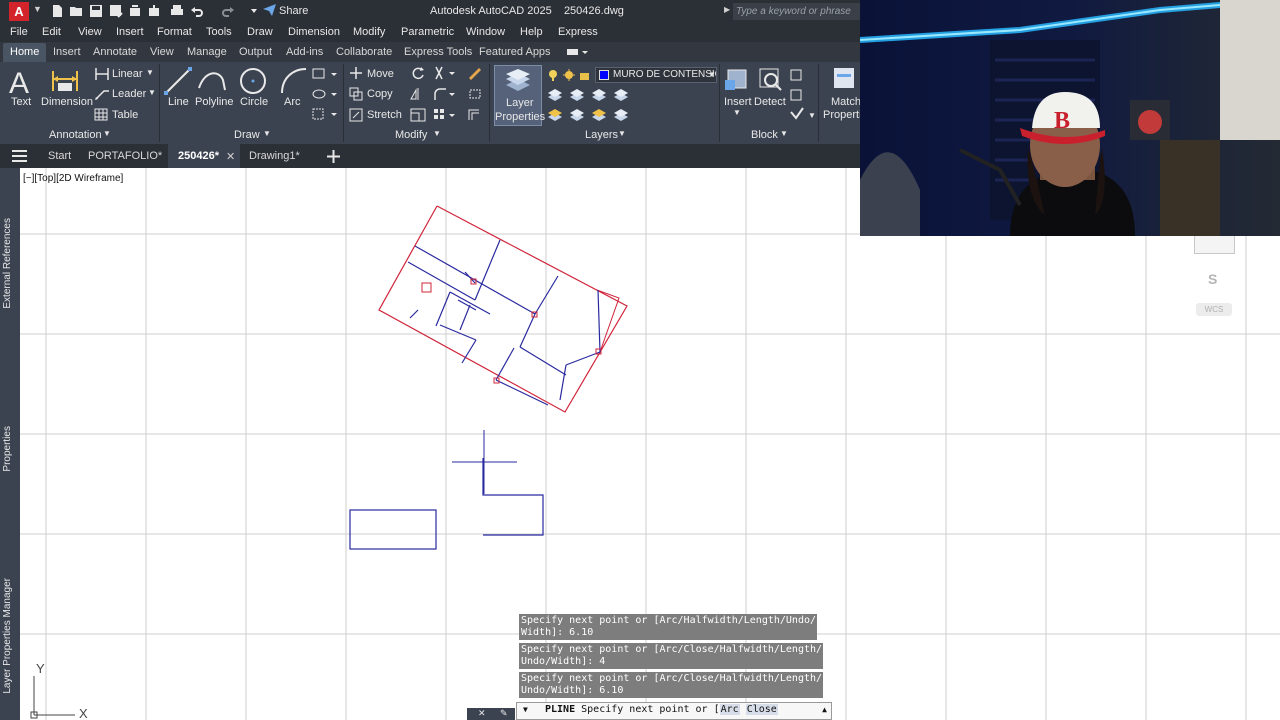  What do you see at coordinates (73, 178) in the screenshot?
I see `viewport-controls: [−][Top][2D Wireframe]` at bounding box center [73, 178].